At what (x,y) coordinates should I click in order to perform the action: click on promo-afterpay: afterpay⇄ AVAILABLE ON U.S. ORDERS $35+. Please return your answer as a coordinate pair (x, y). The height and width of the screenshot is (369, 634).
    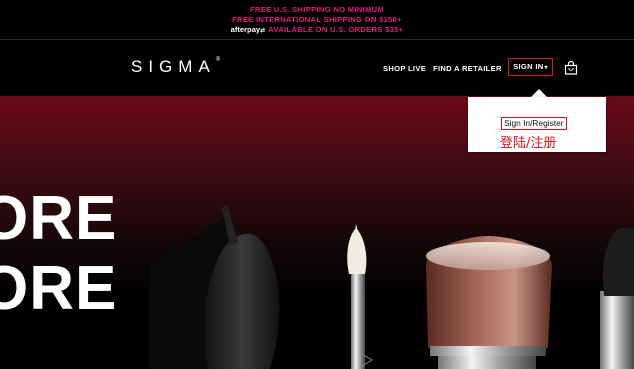
    Looking at the image, I should click on (317, 29).